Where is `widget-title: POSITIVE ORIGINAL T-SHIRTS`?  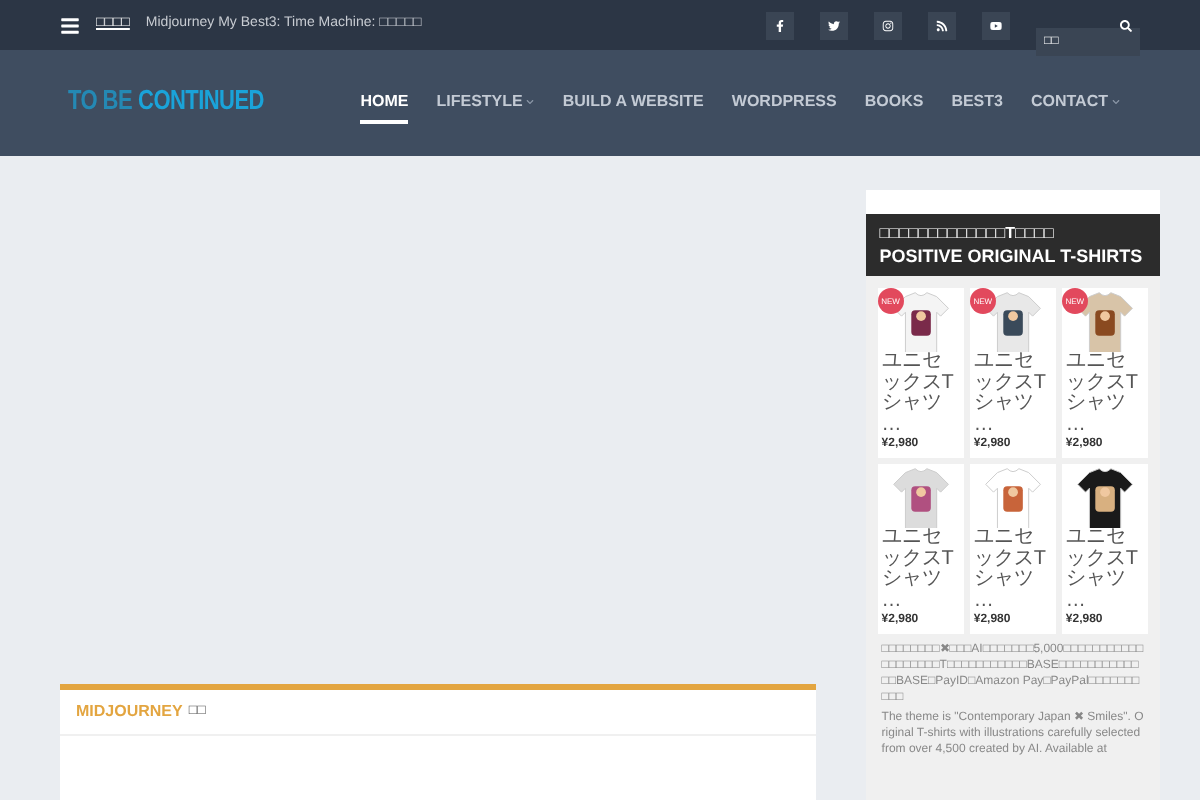 widget-title: POSITIVE ORIGINAL T-SHIRTS is located at coordinates (1012, 257).